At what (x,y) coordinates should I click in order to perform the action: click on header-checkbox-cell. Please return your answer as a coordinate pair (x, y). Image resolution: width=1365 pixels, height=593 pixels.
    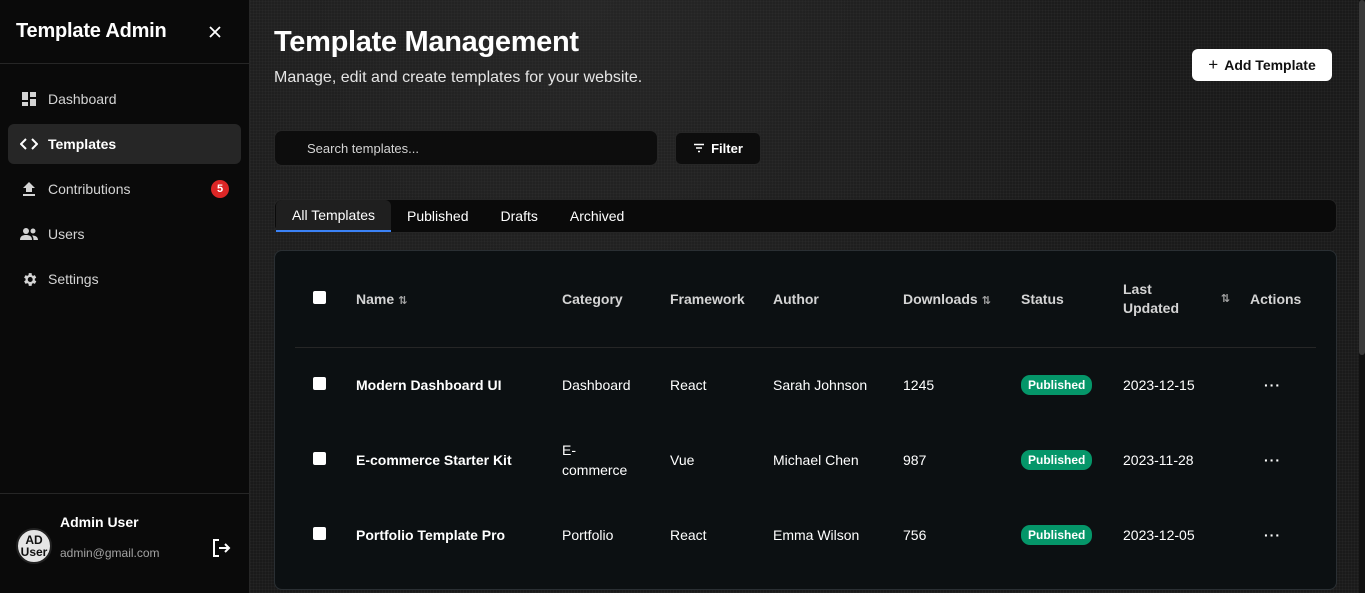
    Looking at the image, I should click on (325, 299).